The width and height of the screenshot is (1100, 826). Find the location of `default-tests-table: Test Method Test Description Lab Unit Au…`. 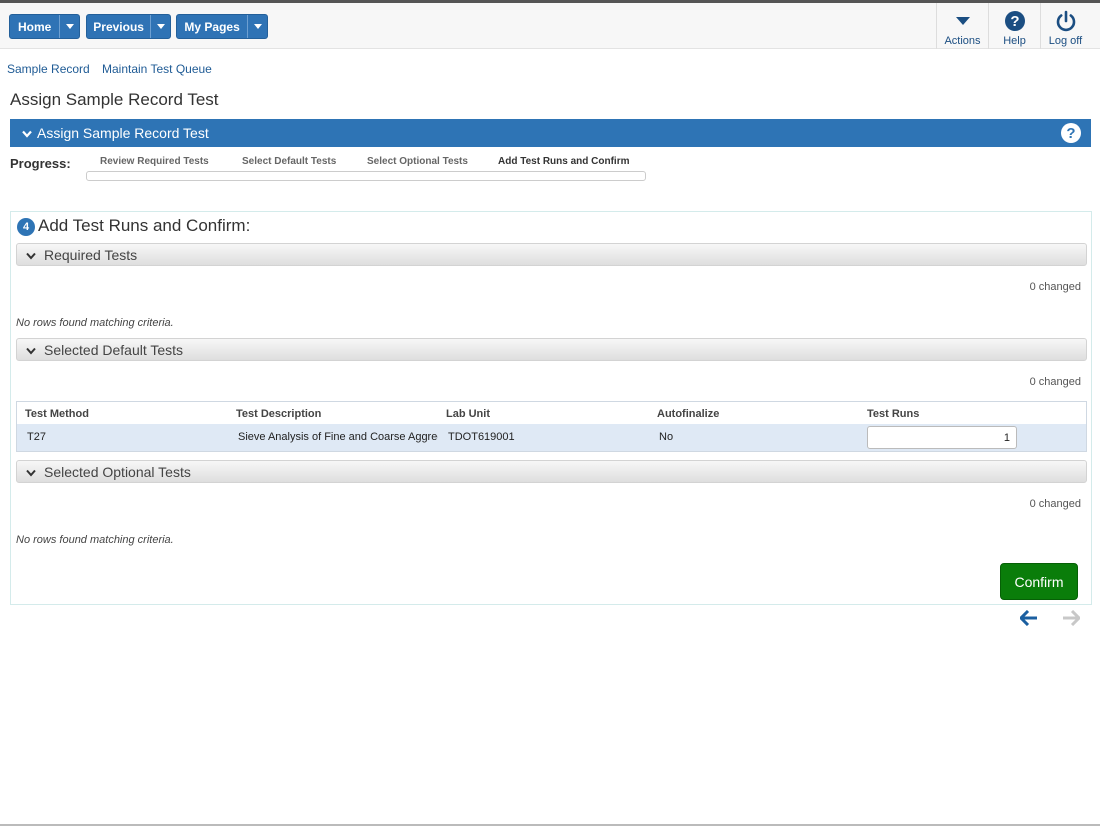

default-tests-table: Test Method Test Description Lab Unit Au… is located at coordinates (551, 426).